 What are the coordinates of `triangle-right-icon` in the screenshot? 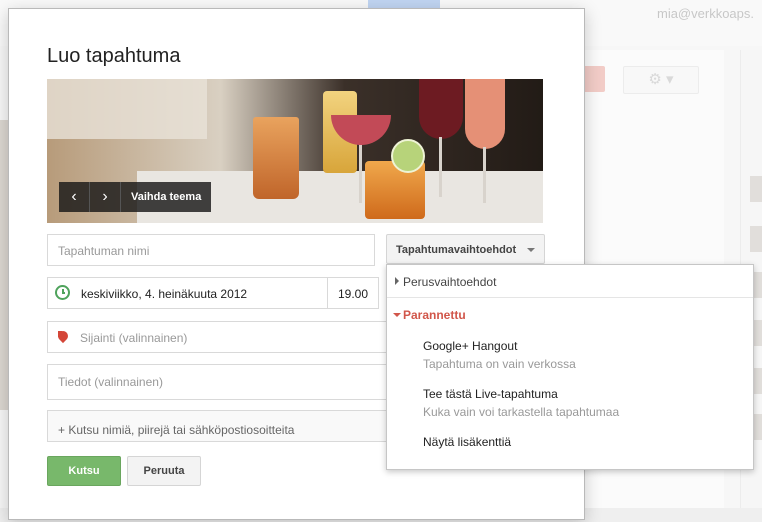 It's located at (397, 281).